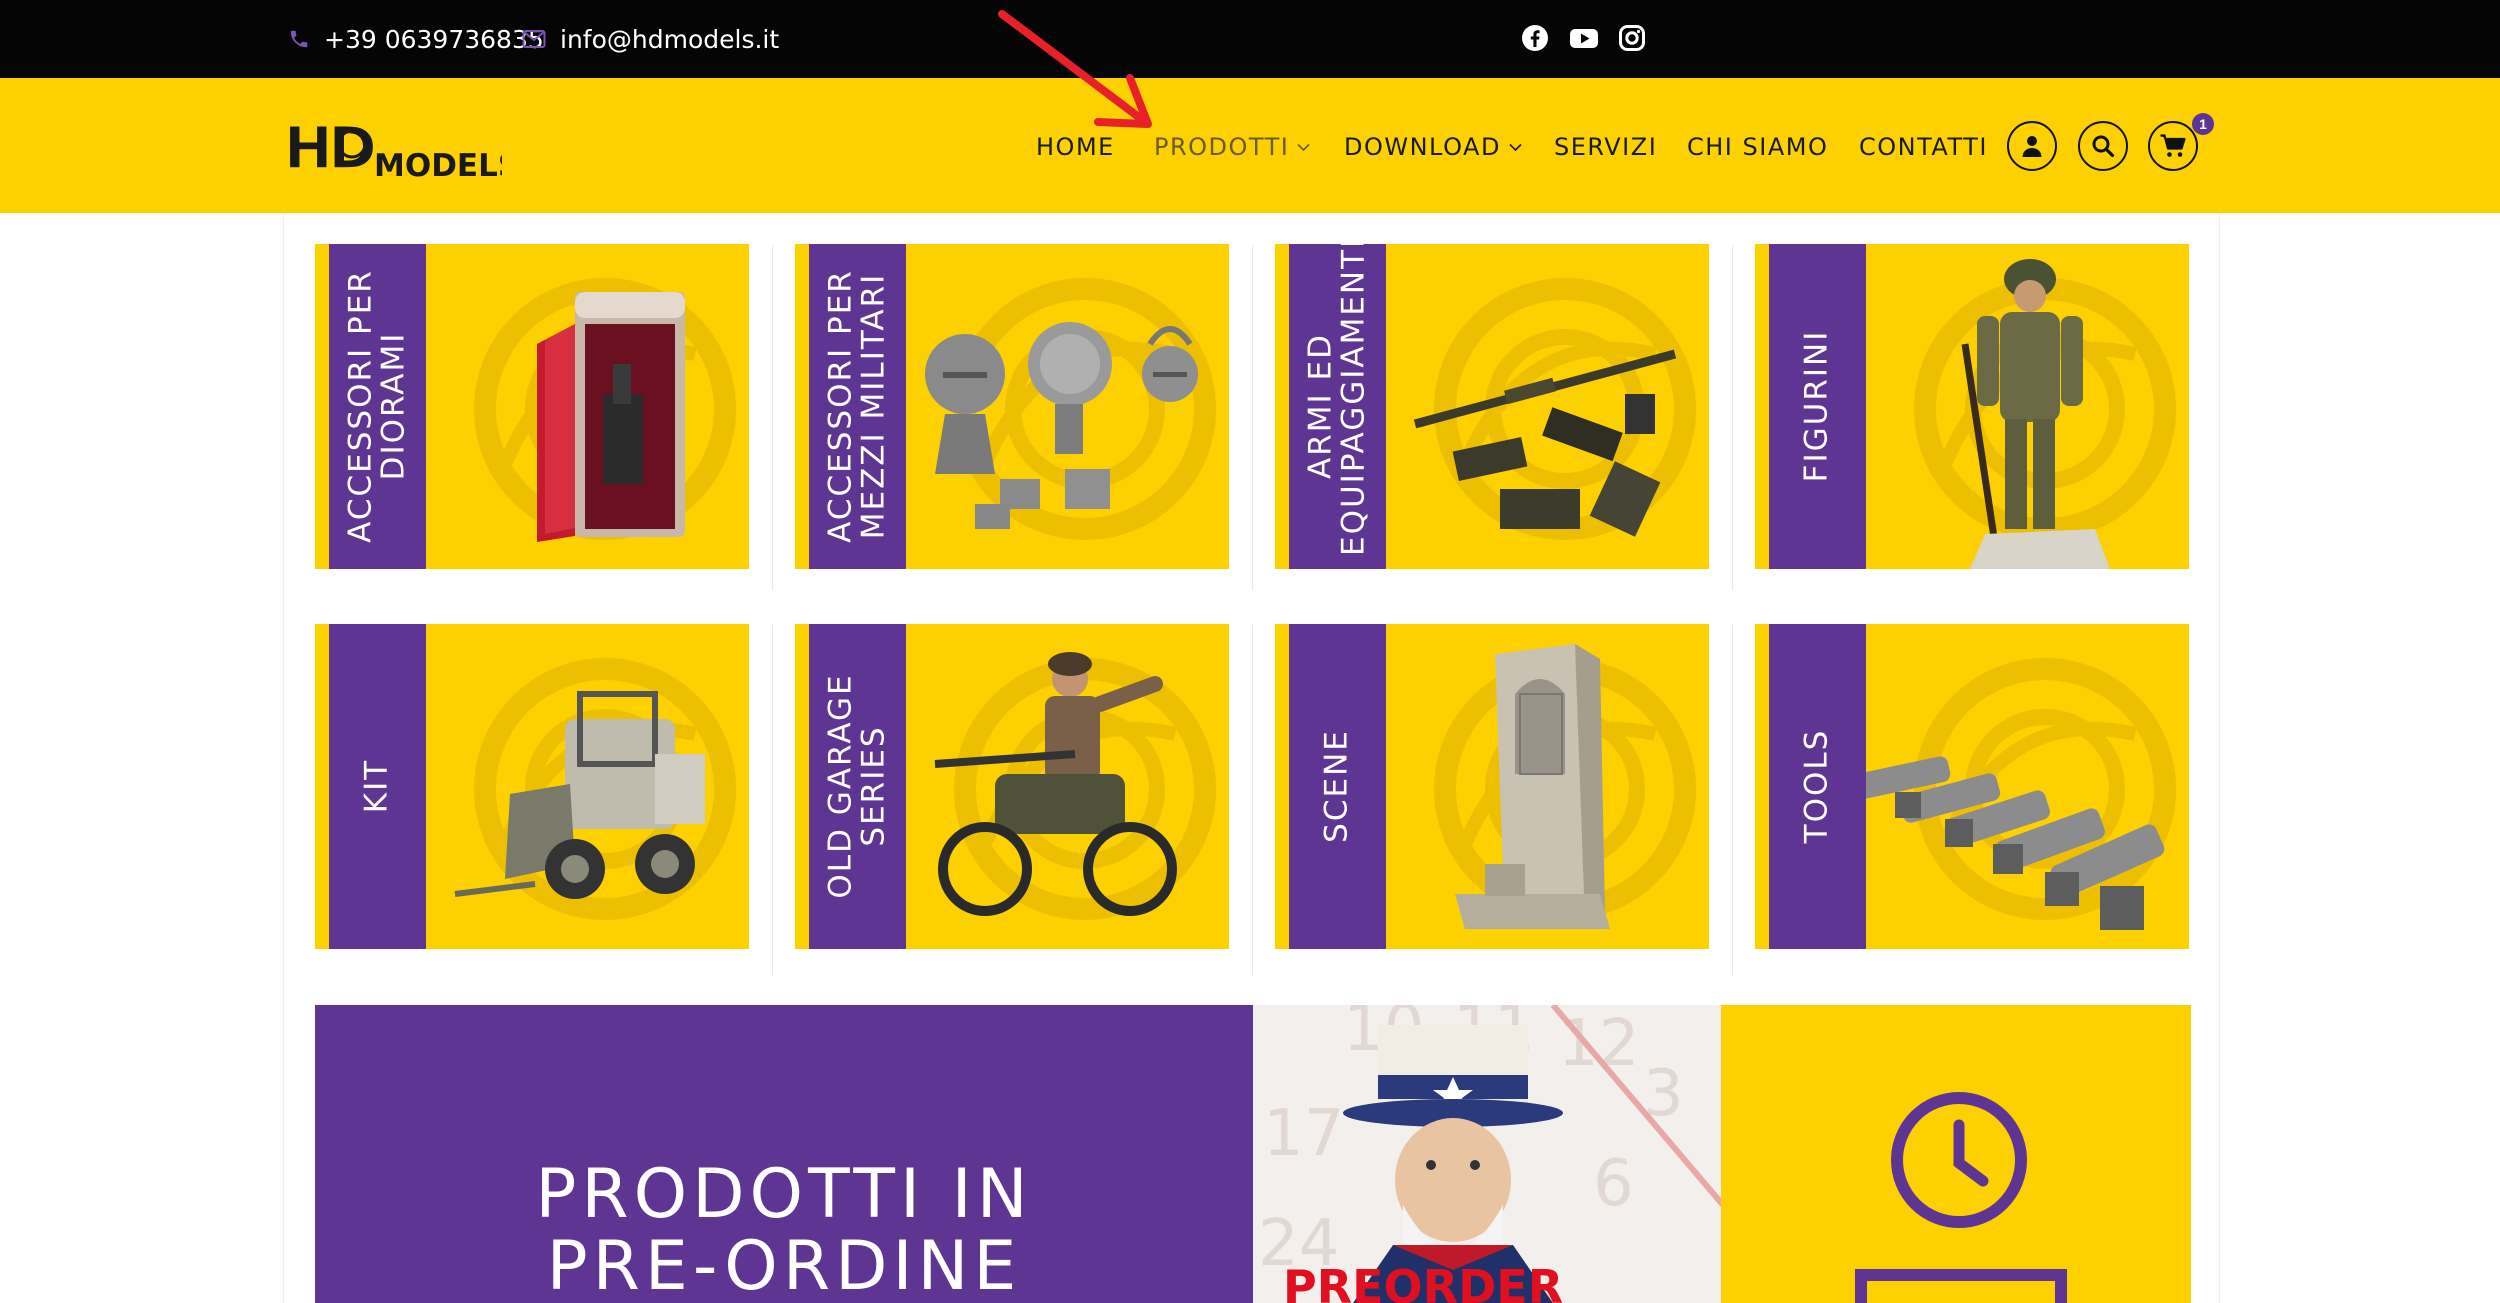 The height and width of the screenshot is (1303, 2500). I want to click on category-tile-figurini: FIGURINI, so click(1972, 406).